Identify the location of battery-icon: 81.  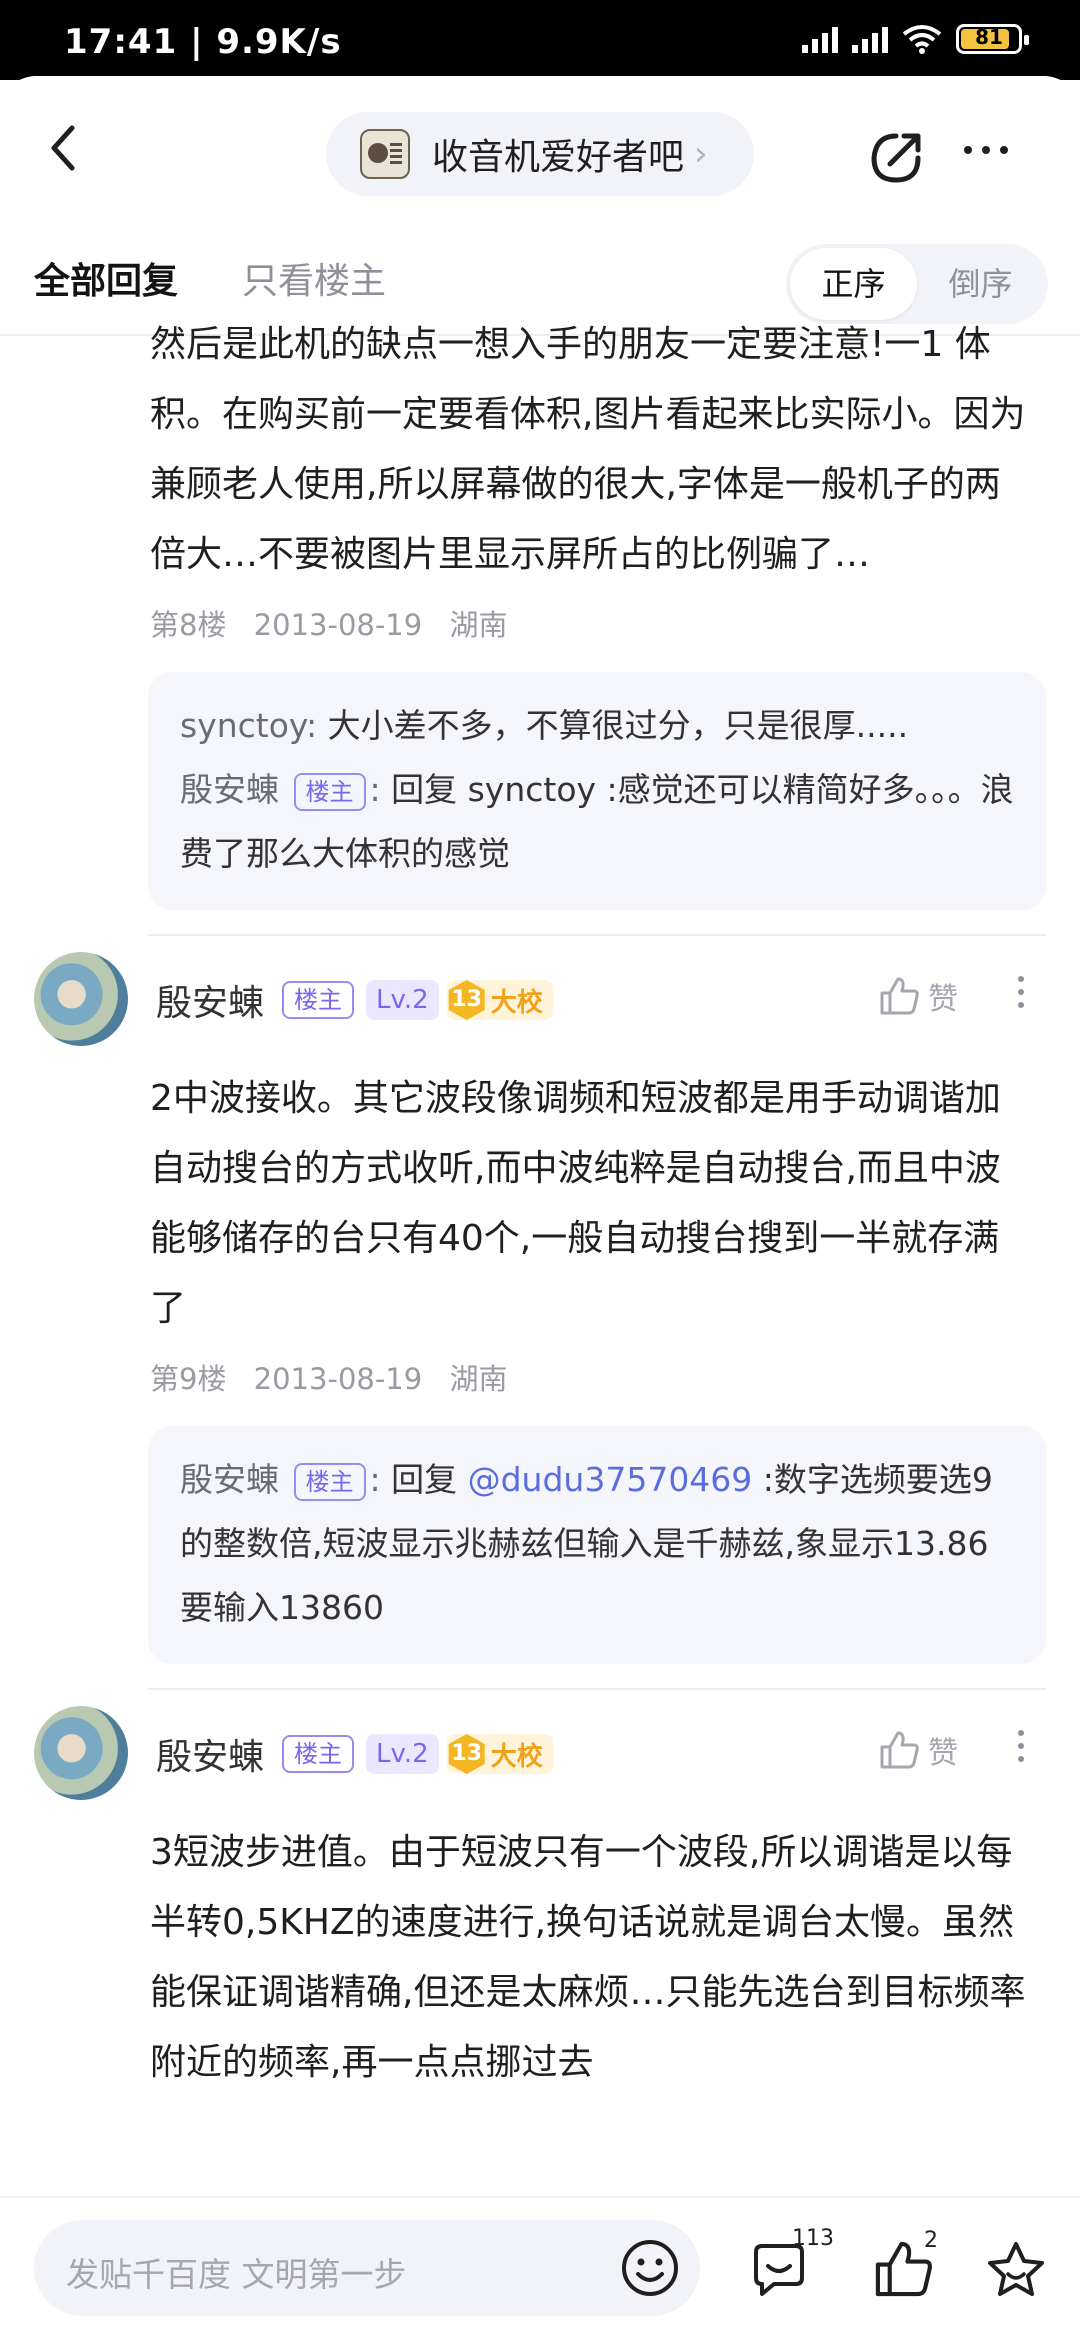
(992, 39).